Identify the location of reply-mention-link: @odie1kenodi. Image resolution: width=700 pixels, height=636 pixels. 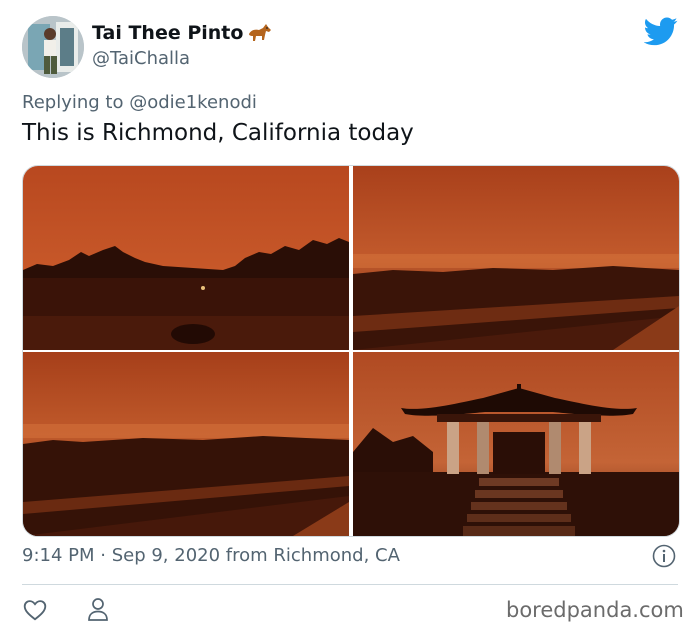
(193, 102).